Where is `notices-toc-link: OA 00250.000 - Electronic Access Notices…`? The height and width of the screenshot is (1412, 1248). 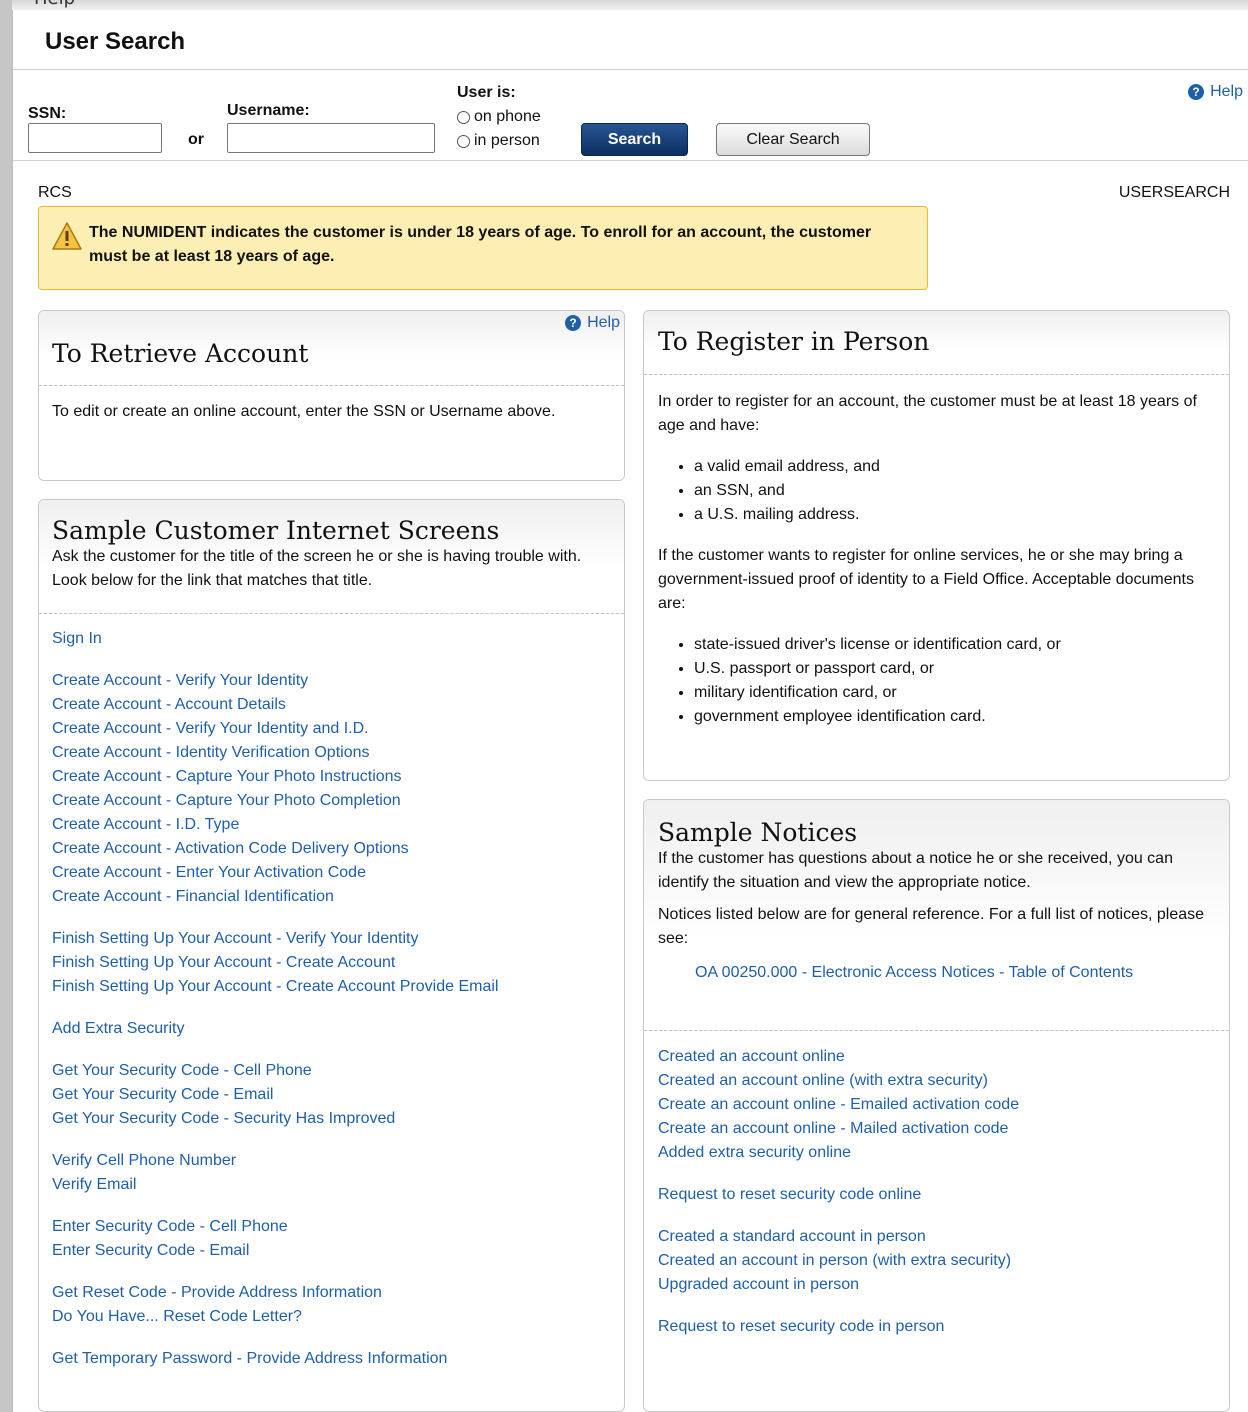 notices-toc-link: OA 00250.000 - Electronic Access Notices… is located at coordinates (955, 973).